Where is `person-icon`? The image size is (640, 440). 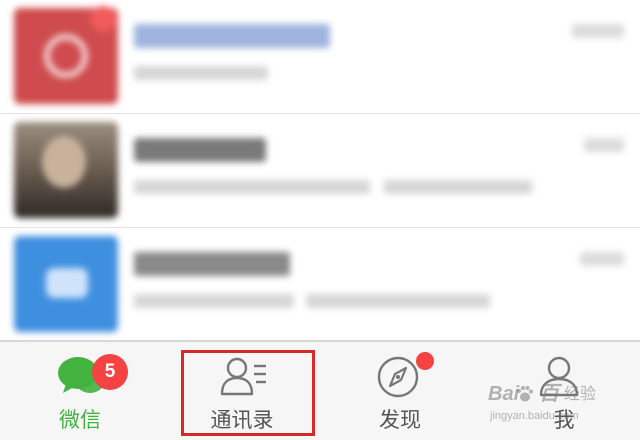
person-icon is located at coordinates (559, 376).